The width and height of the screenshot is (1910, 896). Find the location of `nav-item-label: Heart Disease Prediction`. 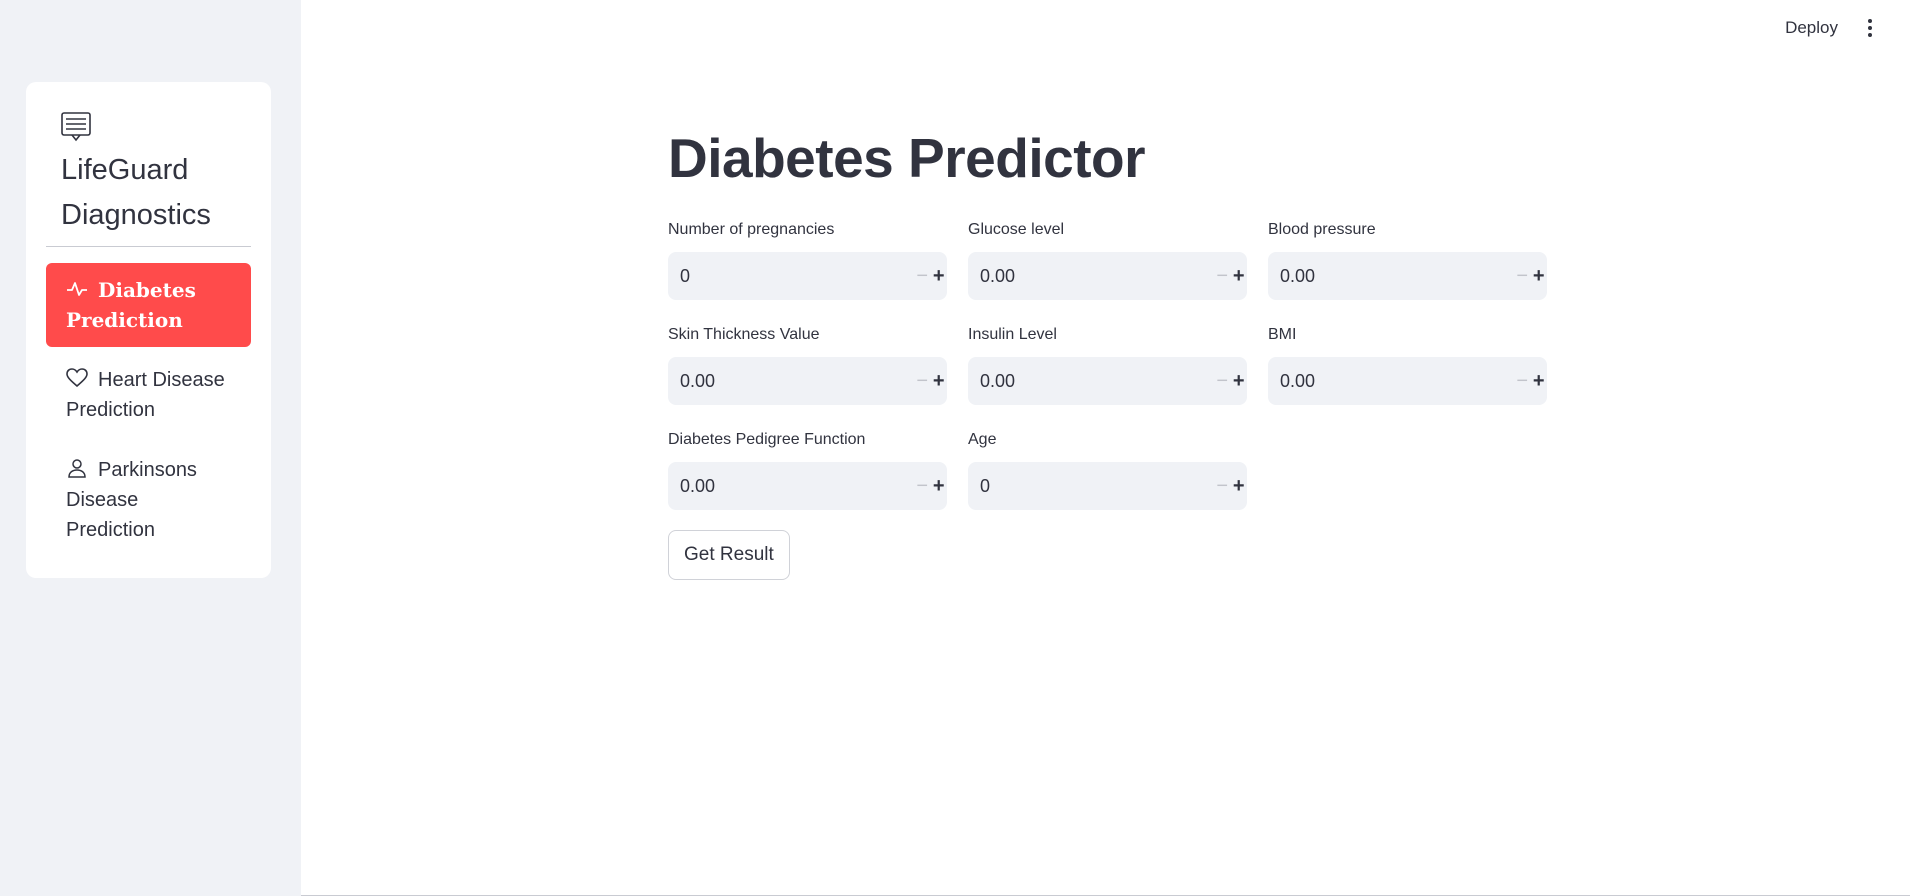

nav-item-label: Heart Disease Prediction is located at coordinates (145, 395).